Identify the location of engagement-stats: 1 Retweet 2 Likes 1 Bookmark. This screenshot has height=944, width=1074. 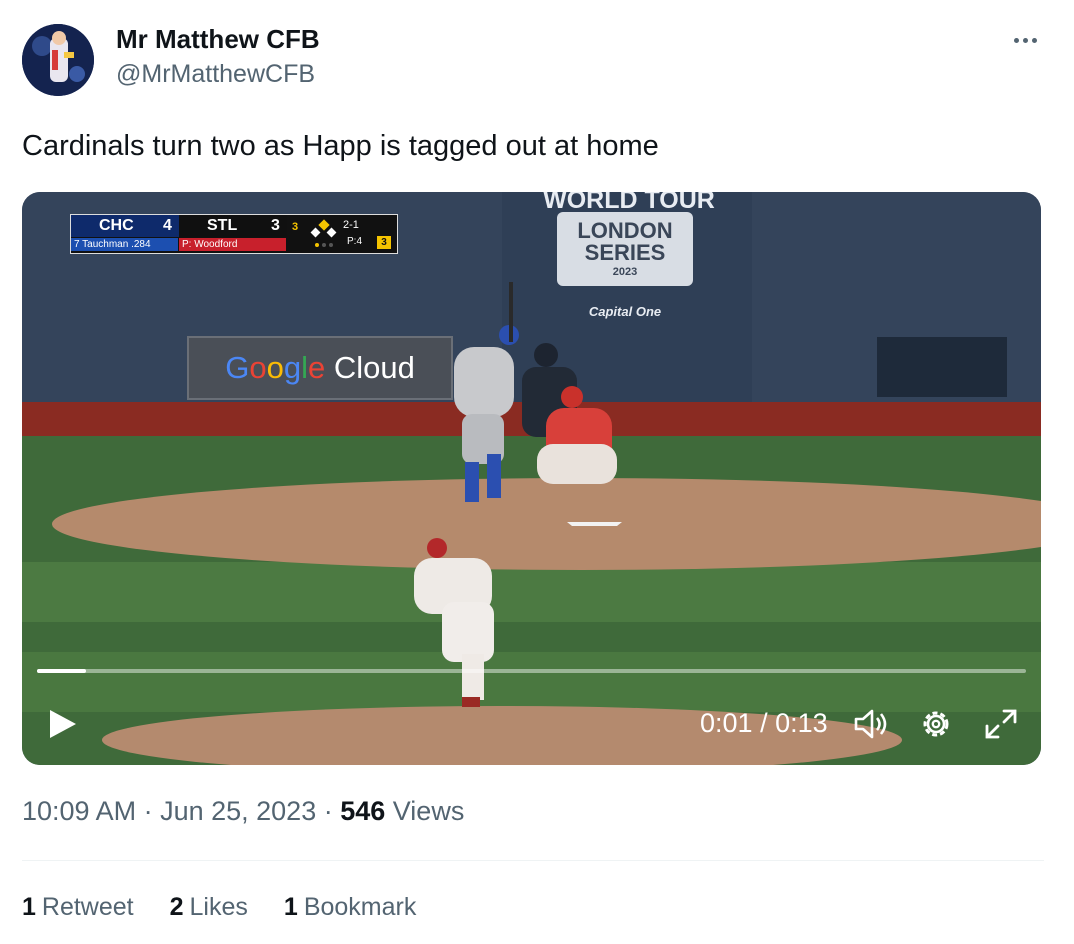
(219, 907).